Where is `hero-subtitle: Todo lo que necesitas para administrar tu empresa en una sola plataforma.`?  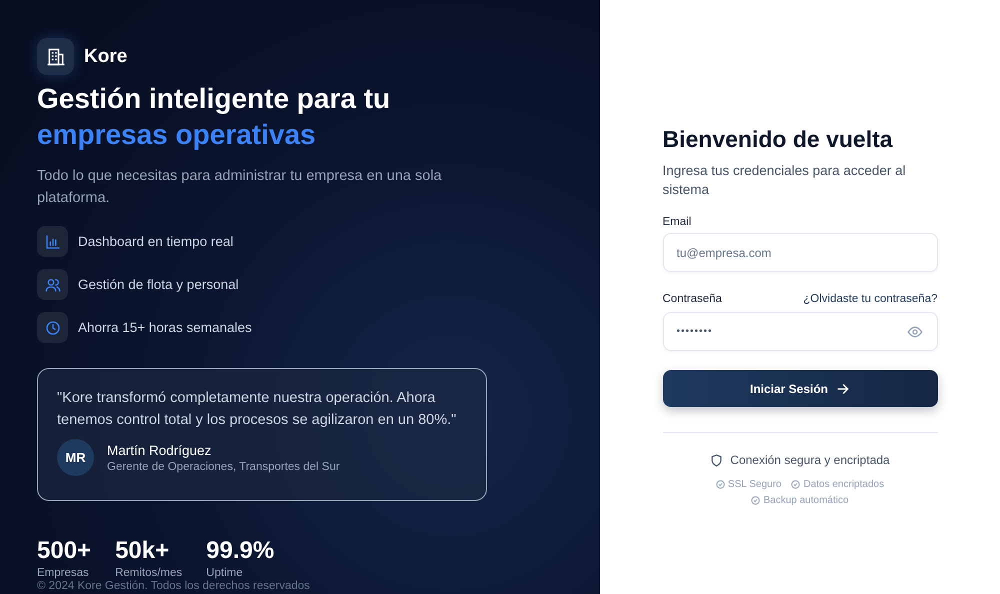
hero-subtitle: Todo lo que necesitas para administrar tu empresa en una sola plataforma. is located at coordinates (240, 187).